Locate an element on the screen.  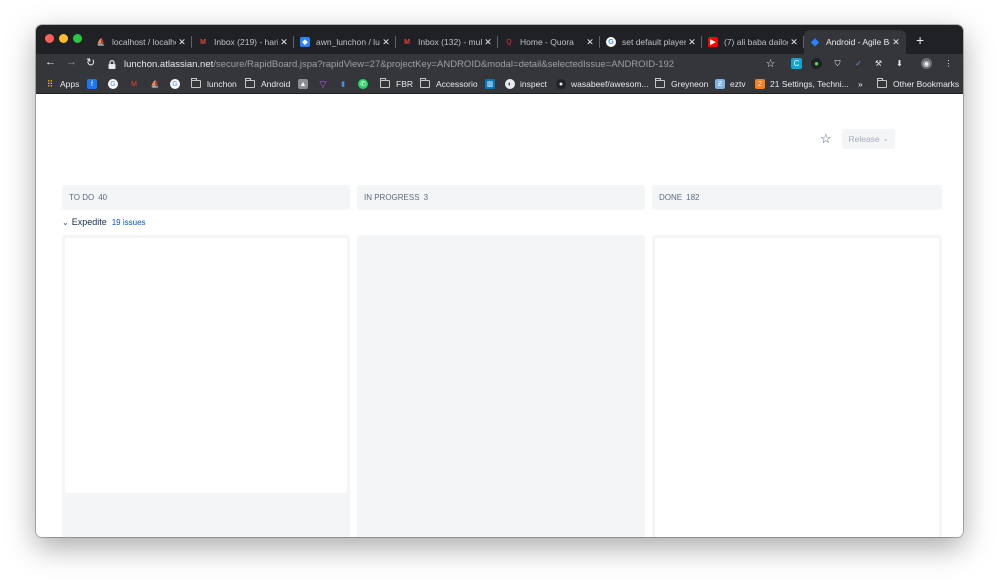
reload-icon: ↻ is located at coordinates (90, 62).